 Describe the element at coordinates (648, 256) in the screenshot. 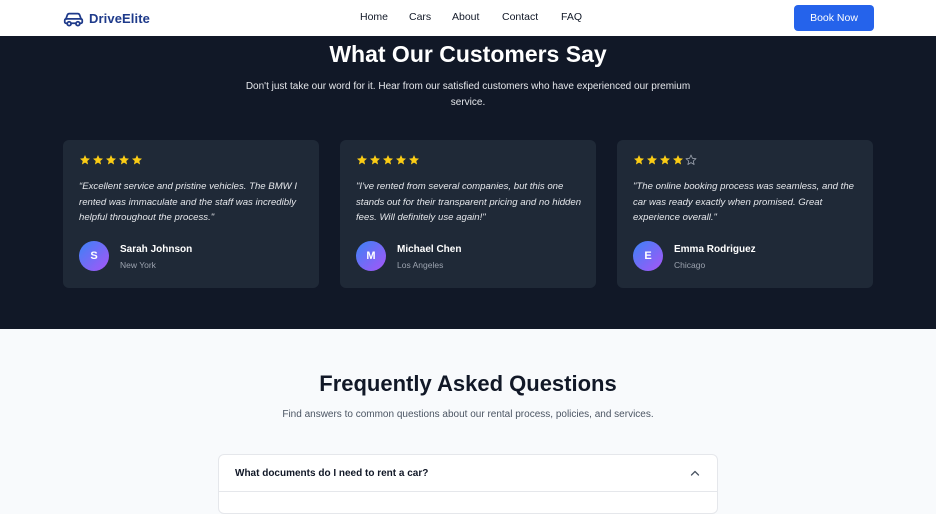

I see `avatar: E` at that location.